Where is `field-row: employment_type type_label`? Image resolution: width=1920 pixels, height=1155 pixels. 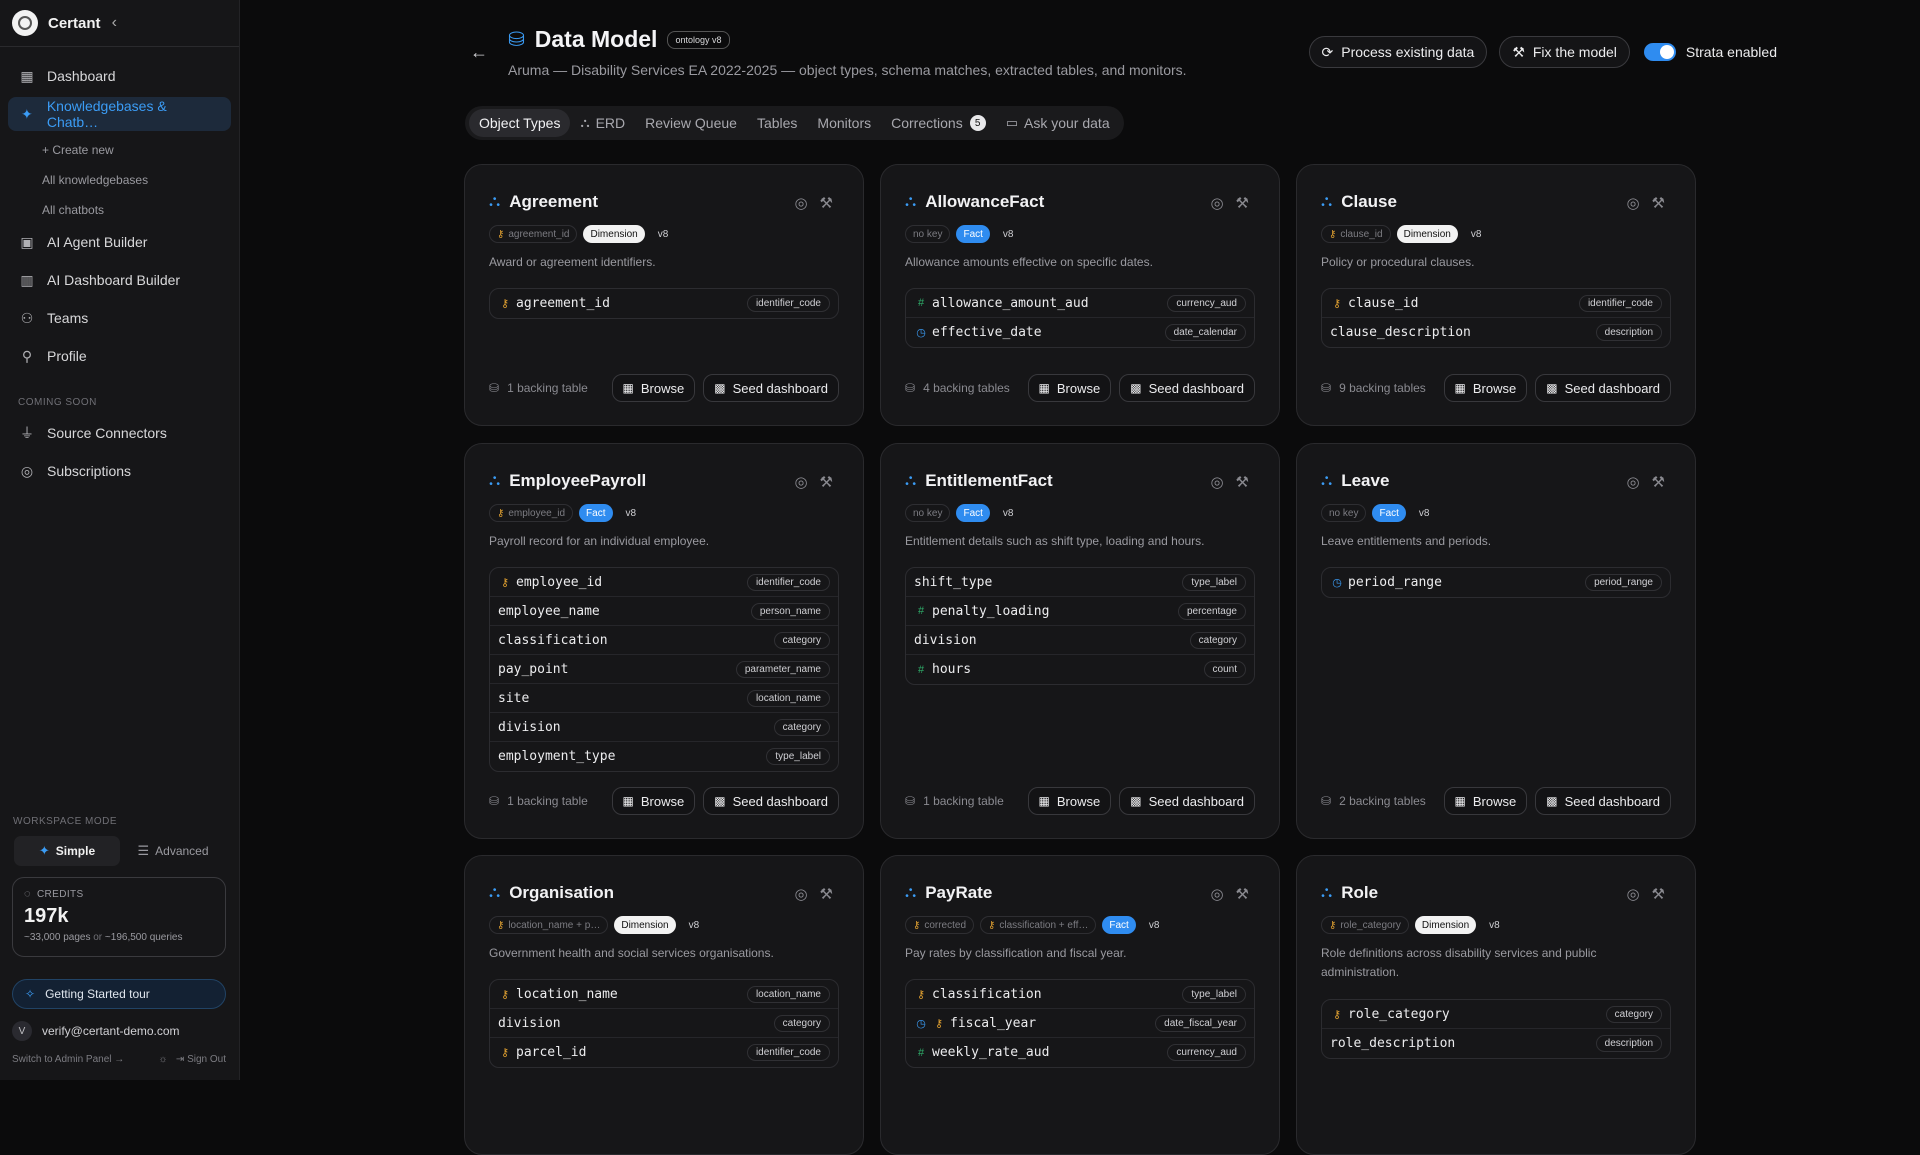
field-row: employment_type type_label is located at coordinates (664, 756).